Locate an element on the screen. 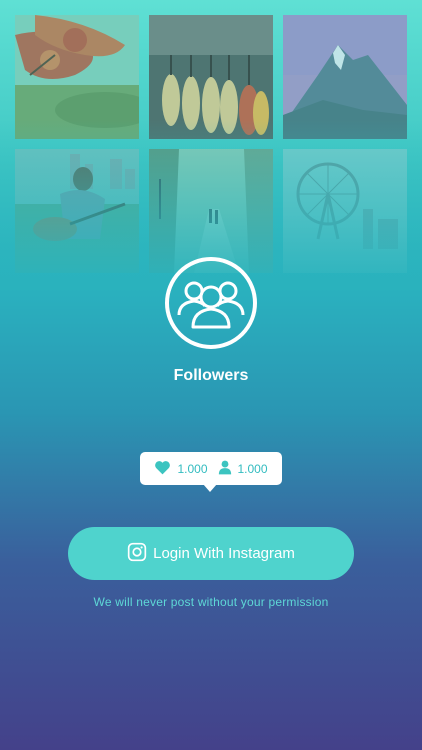  followers-group-icon is located at coordinates (211, 303).